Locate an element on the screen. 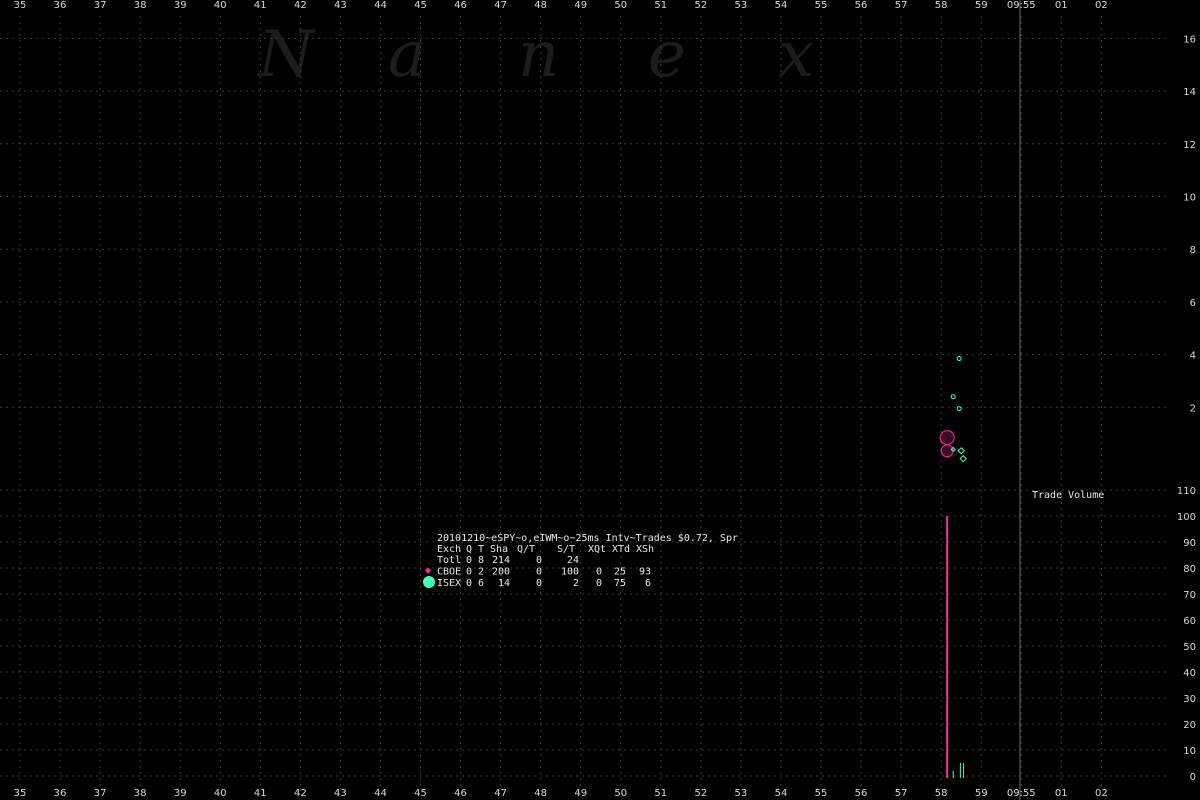 The height and width of the screenshot is (800, 1200). y-tick-label: 30 is located at coordinates (1189, 699).